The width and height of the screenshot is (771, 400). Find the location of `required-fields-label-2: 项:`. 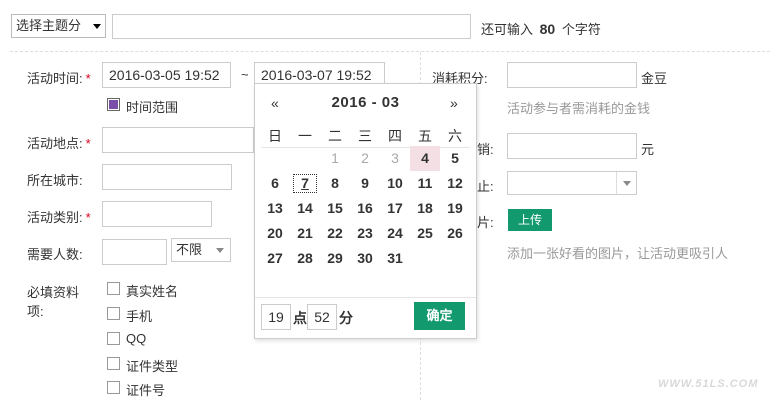

required-fields-label-2: 项: is located at coordinates (35, 311).